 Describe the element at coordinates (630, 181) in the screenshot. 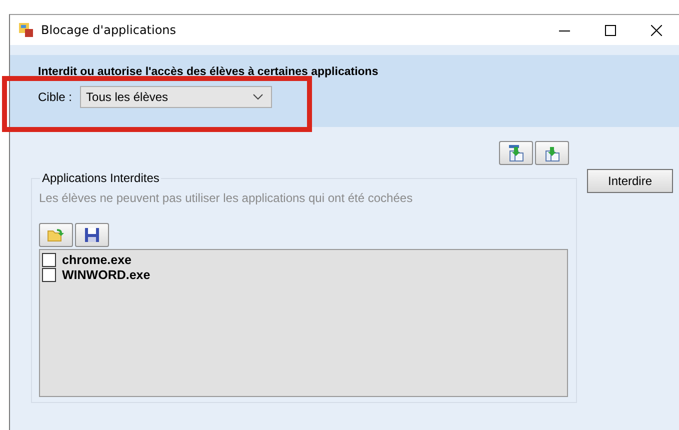

I see `forbid-button: Interdire` at that location.